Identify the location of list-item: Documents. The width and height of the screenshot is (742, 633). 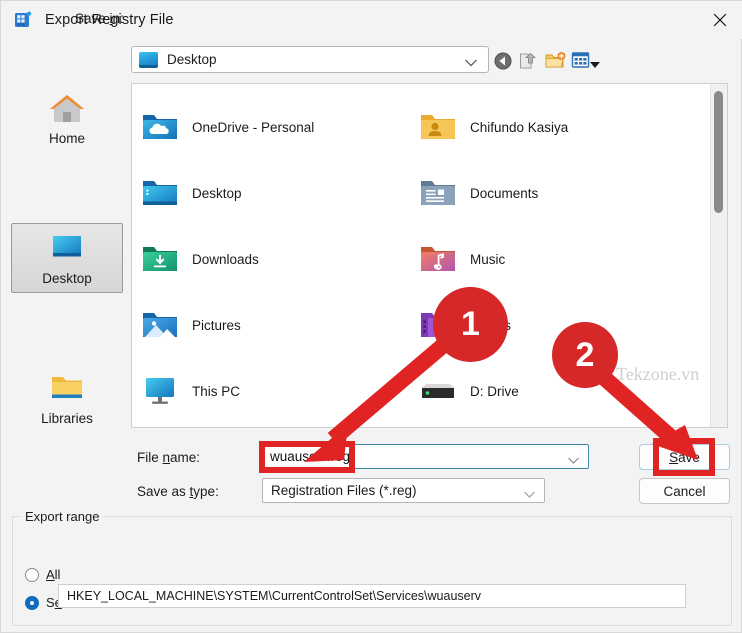
(553, 193).